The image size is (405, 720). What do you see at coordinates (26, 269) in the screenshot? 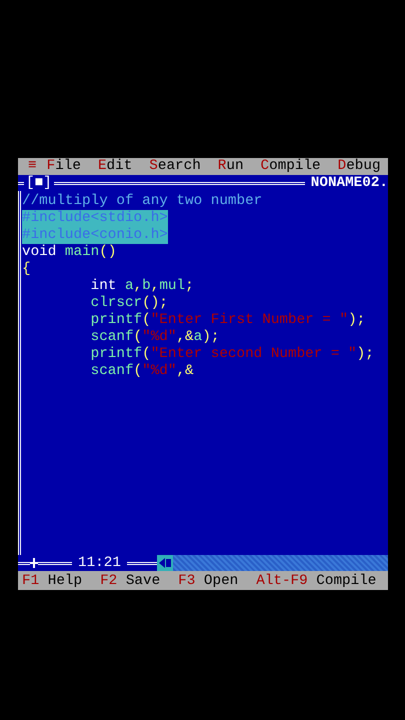
I see `code-line: {` at bounding box center [26, 269].